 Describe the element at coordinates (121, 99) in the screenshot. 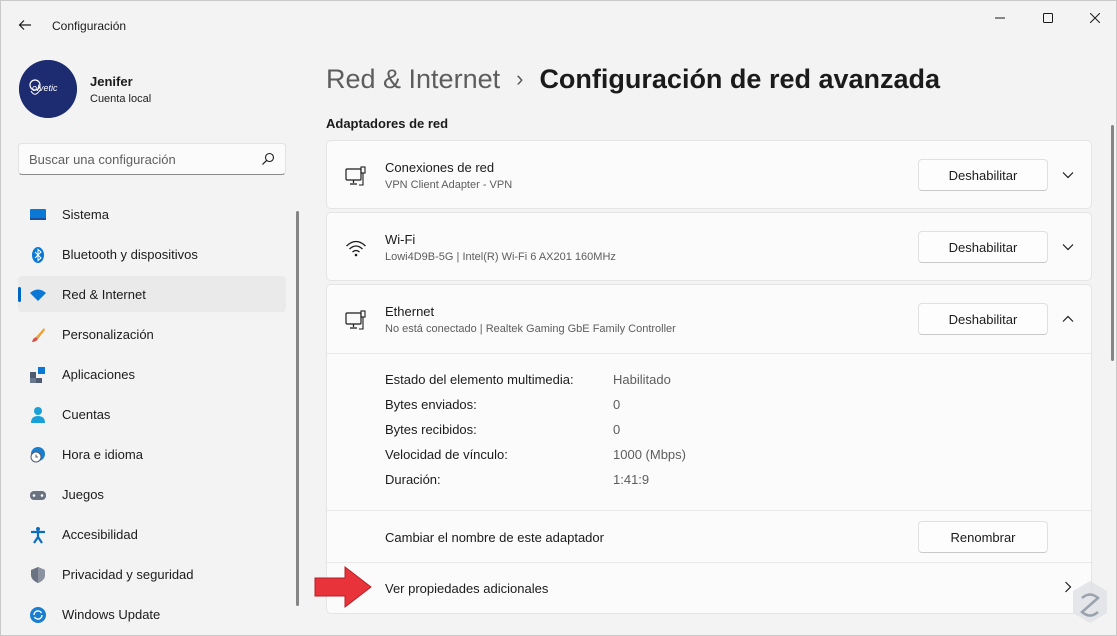

I see `account-type: Cuenta local` at that location.